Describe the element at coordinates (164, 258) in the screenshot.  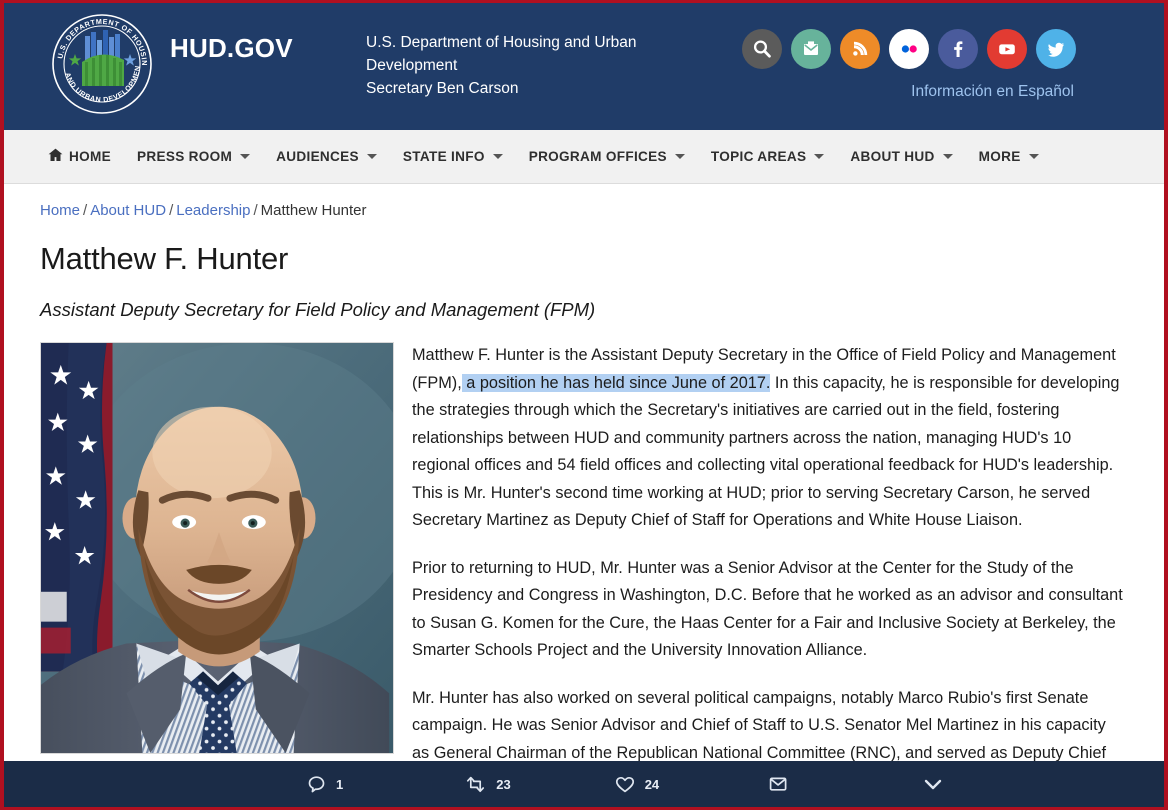
I see `page-title: Matthew F. Hunter` at that location.